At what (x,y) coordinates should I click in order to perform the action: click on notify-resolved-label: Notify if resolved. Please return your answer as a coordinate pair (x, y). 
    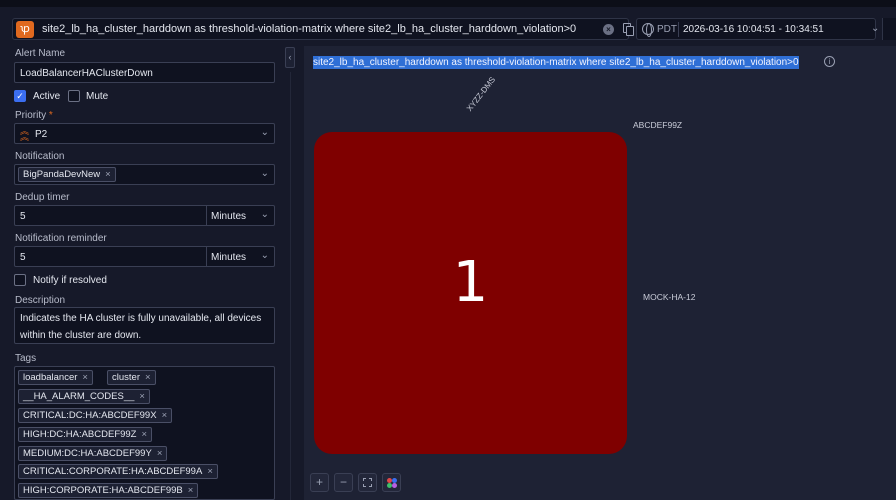
    Looking at the image, I should click on (70, 280).